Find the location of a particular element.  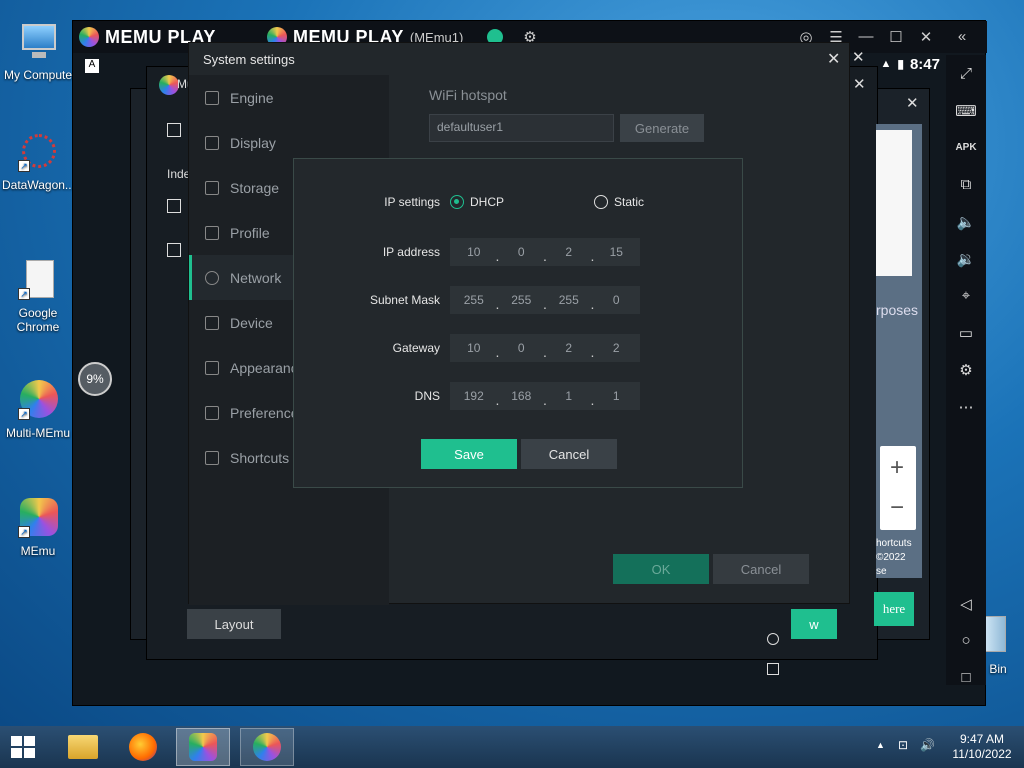

save-button: Save is located at coordinates (469, 454).